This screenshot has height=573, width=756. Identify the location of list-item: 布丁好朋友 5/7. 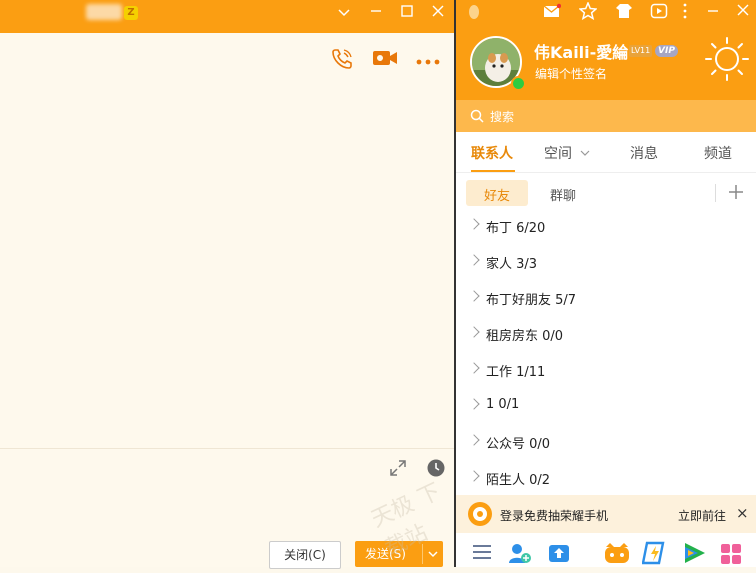
(606, 300).